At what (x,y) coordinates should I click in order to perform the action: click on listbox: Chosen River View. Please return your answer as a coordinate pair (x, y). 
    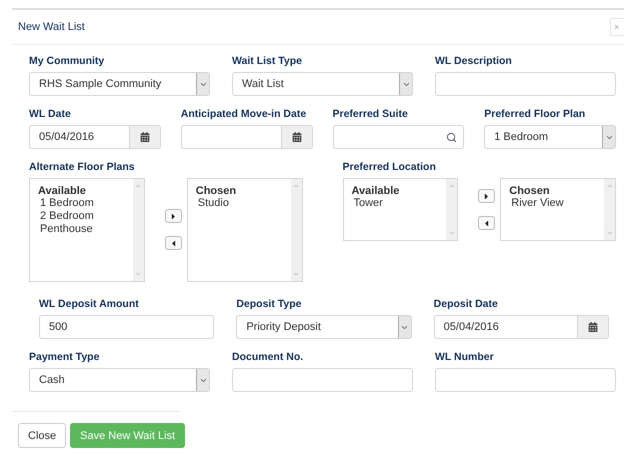
    Looking at the image, I should click on (558, 209).